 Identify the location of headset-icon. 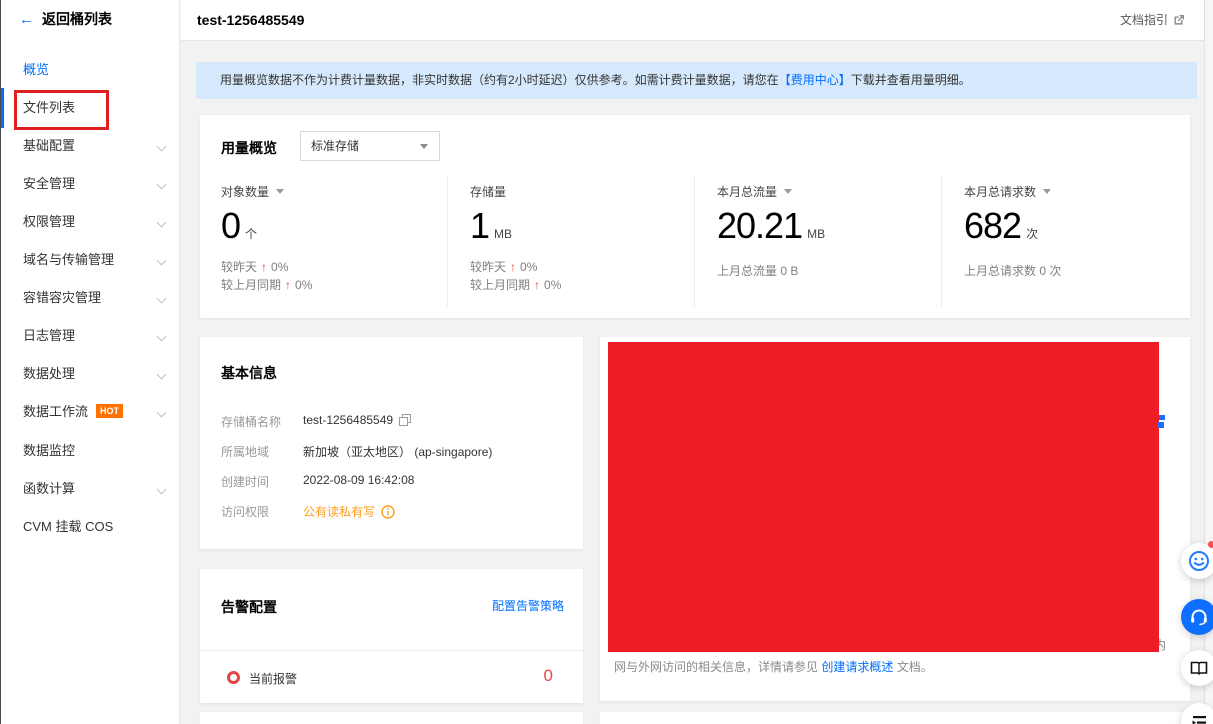
(1199, 617).